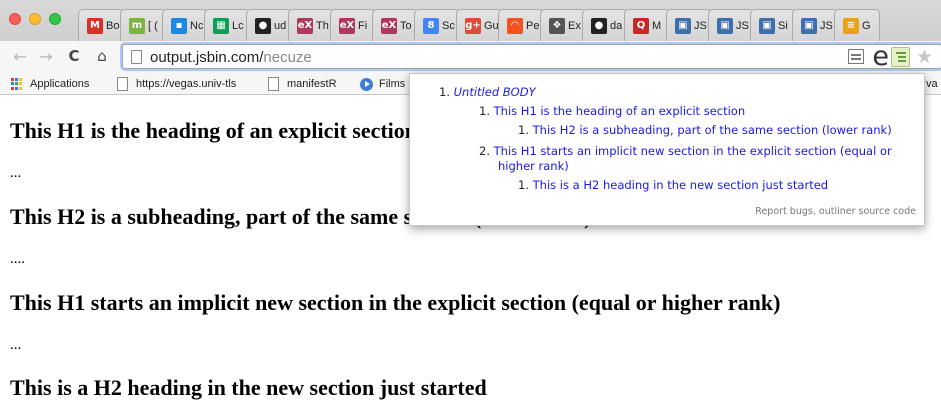 The width and height of the screenshot is (941, 413). What do you see at coordinates (280, 25) in the screenshot?
I see `tab-title: ud` at bounding box center [280, 25].